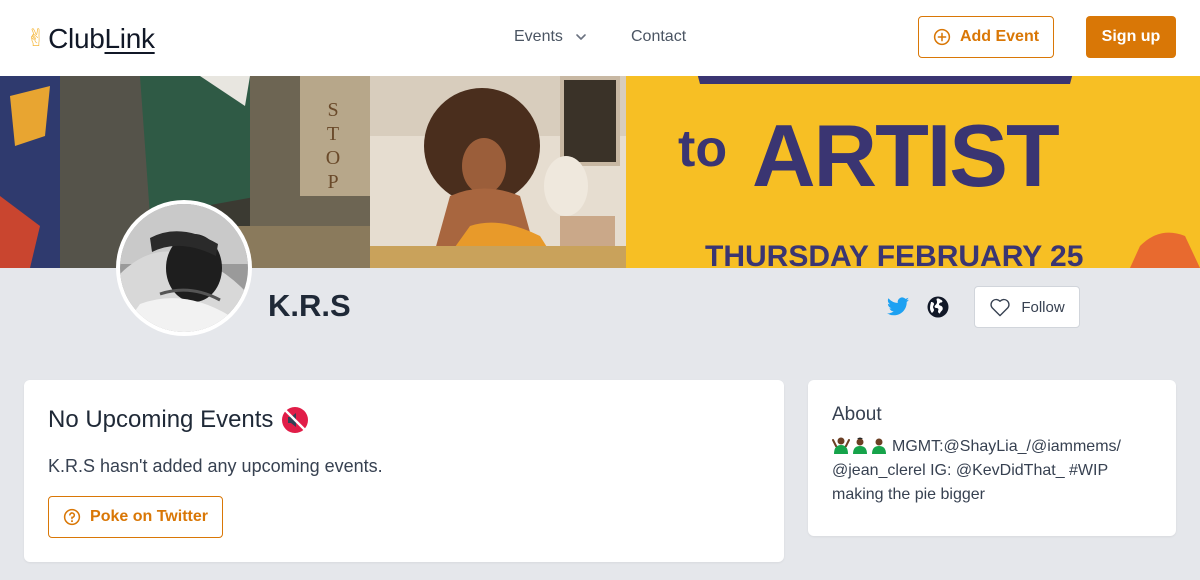  Describe the element at coordinates (76, 38) in the screenshot. I see `logo-text-prefix: Club` at that location.